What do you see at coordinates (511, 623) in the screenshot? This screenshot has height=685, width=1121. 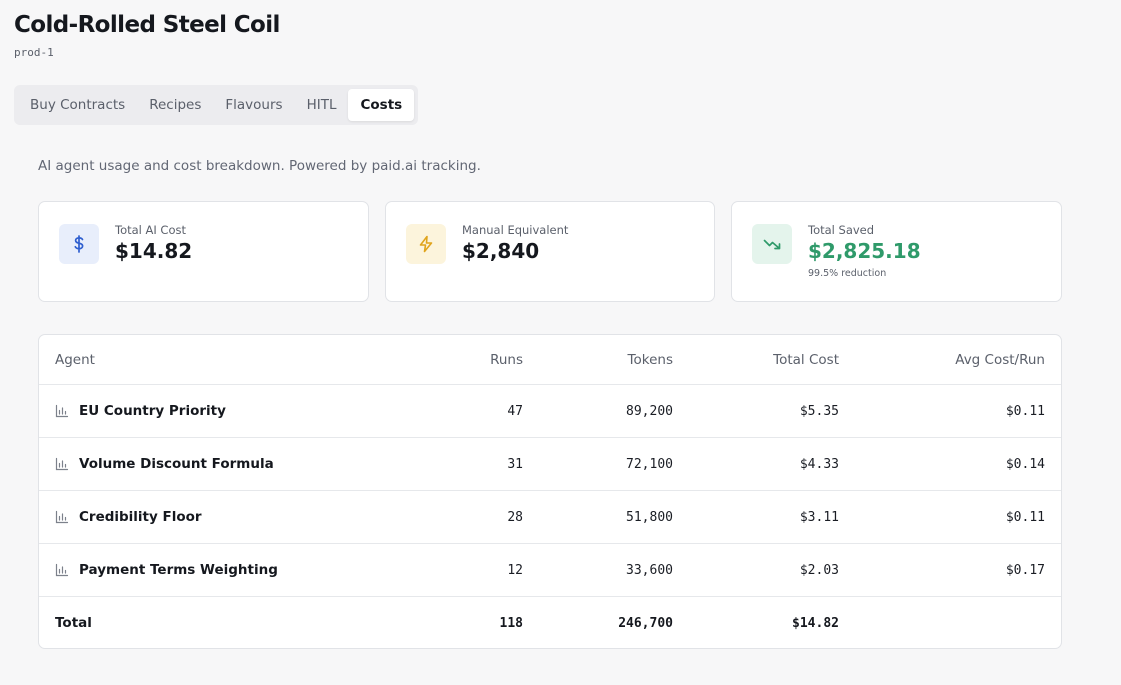 I see `total-runs: 118` at bounding box center [511, 623].